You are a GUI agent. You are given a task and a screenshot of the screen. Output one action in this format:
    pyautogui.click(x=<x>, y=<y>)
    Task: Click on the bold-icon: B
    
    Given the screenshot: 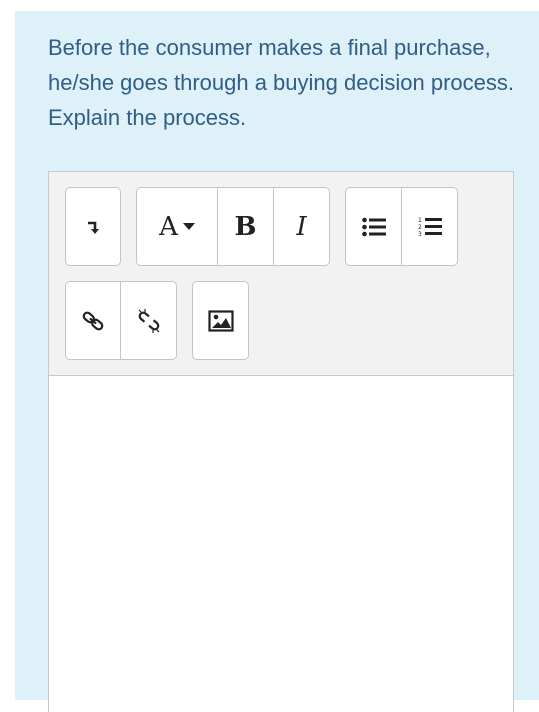 What is the action you would take?
    pyautogui.click(x=245, y=226)
    